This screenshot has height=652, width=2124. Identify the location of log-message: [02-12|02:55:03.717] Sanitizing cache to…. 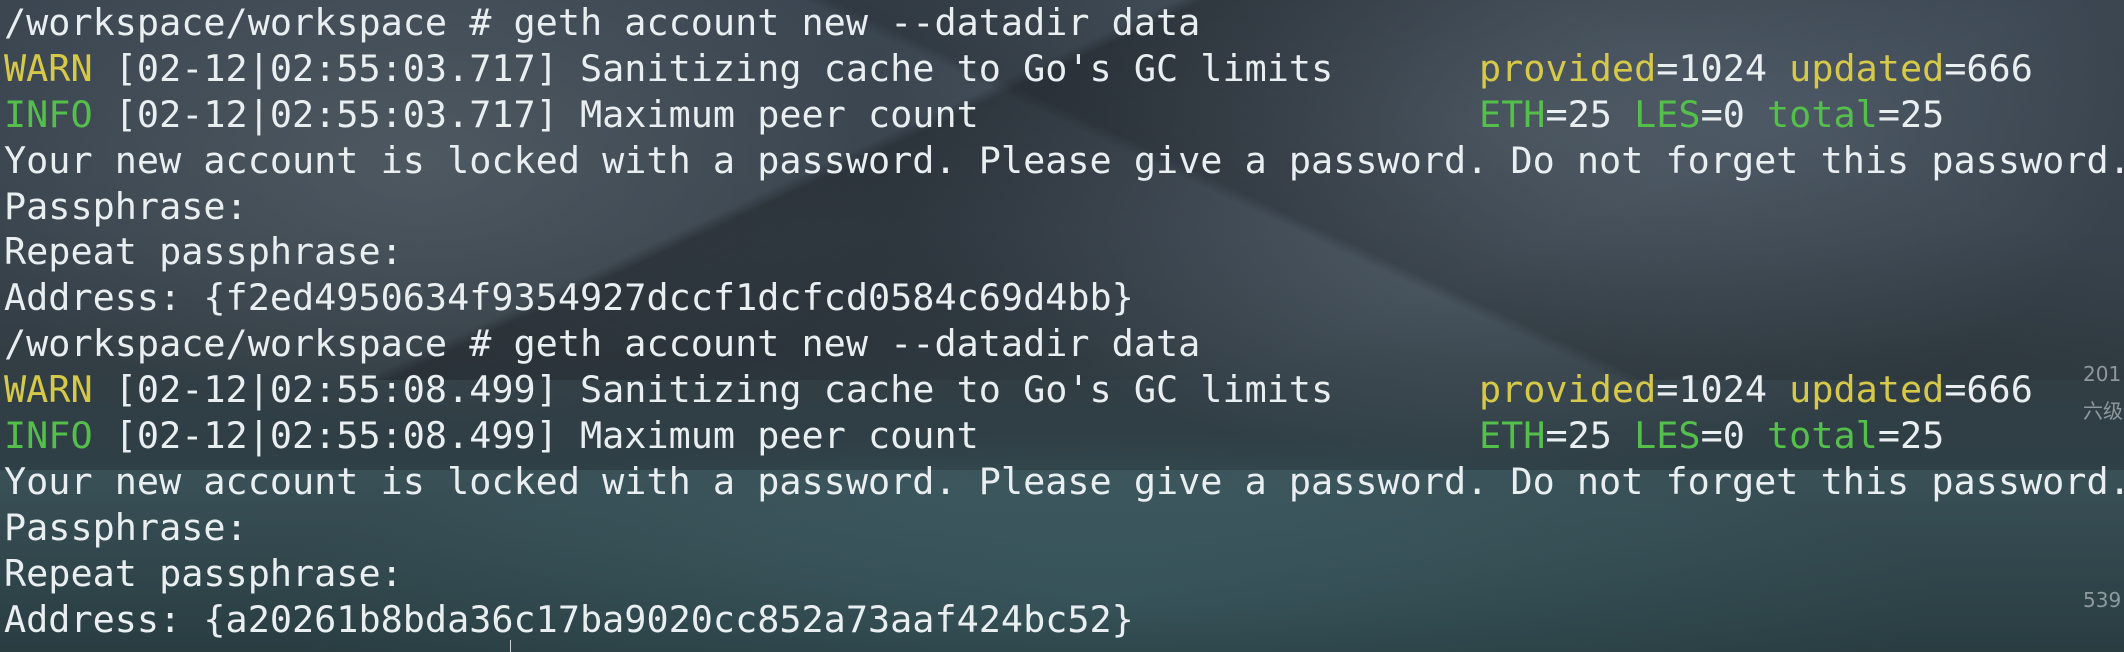
(713, 68).